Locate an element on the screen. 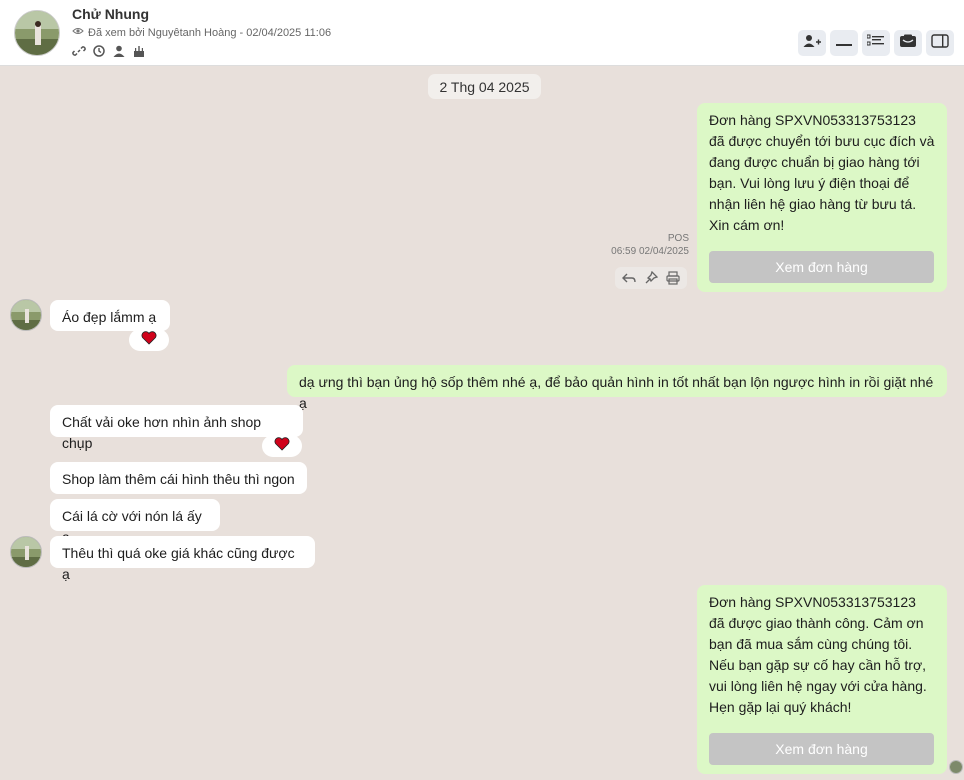  list-button is located at coordinates (876, 43).